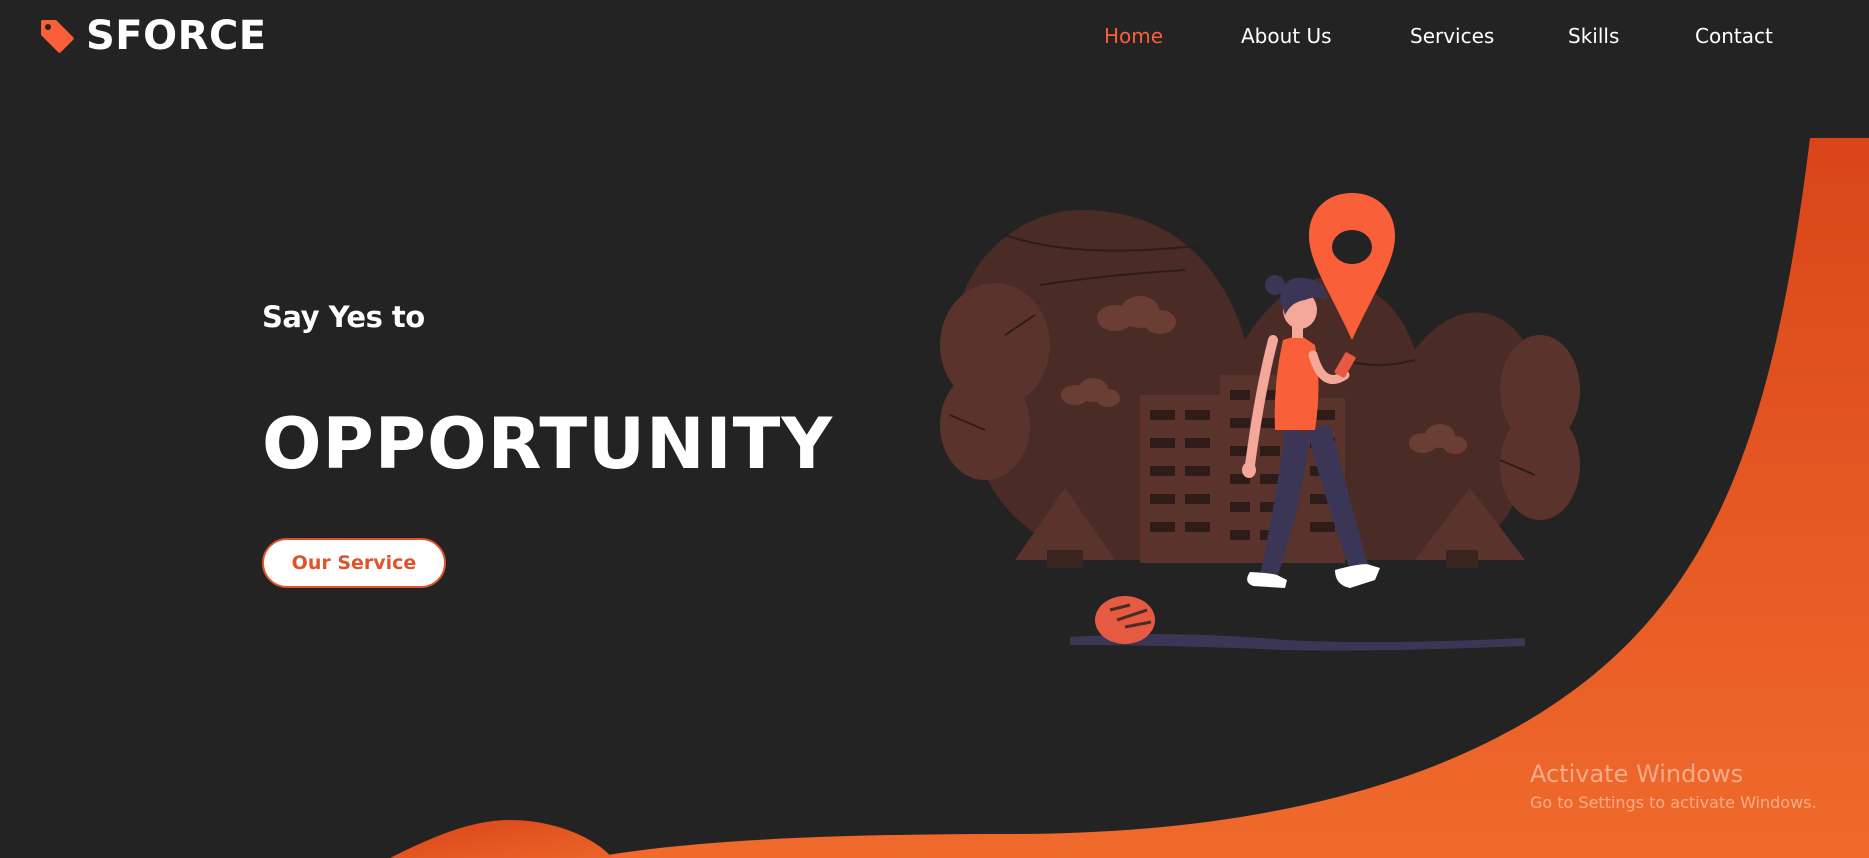 The image size is (1869, 858). I want to click on nav-item-skills: Skills, so click(1593, 36).